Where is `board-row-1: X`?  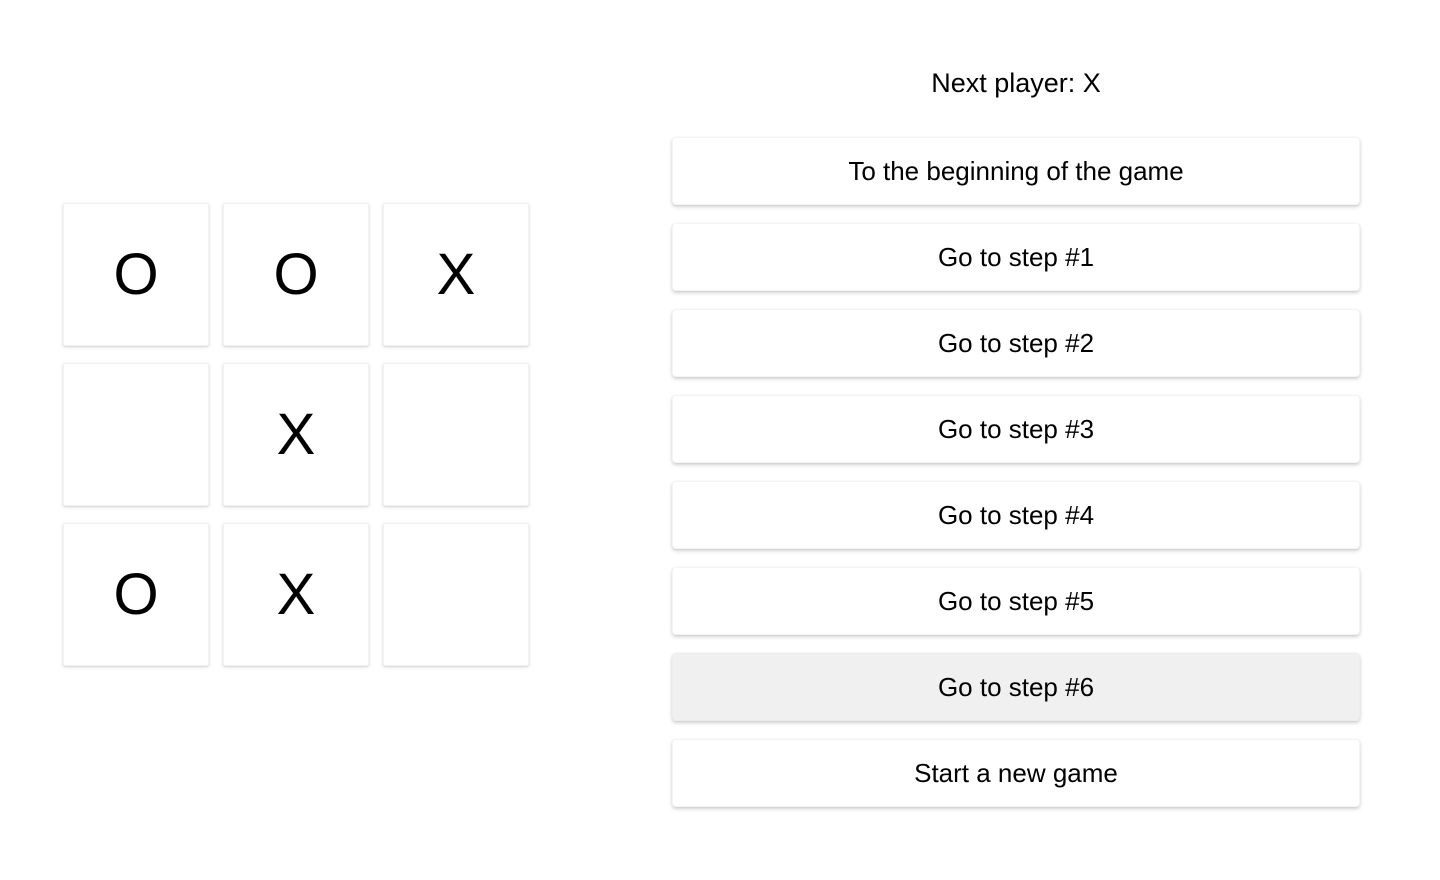 board-row-1: X is located at coordinates (296, 434).